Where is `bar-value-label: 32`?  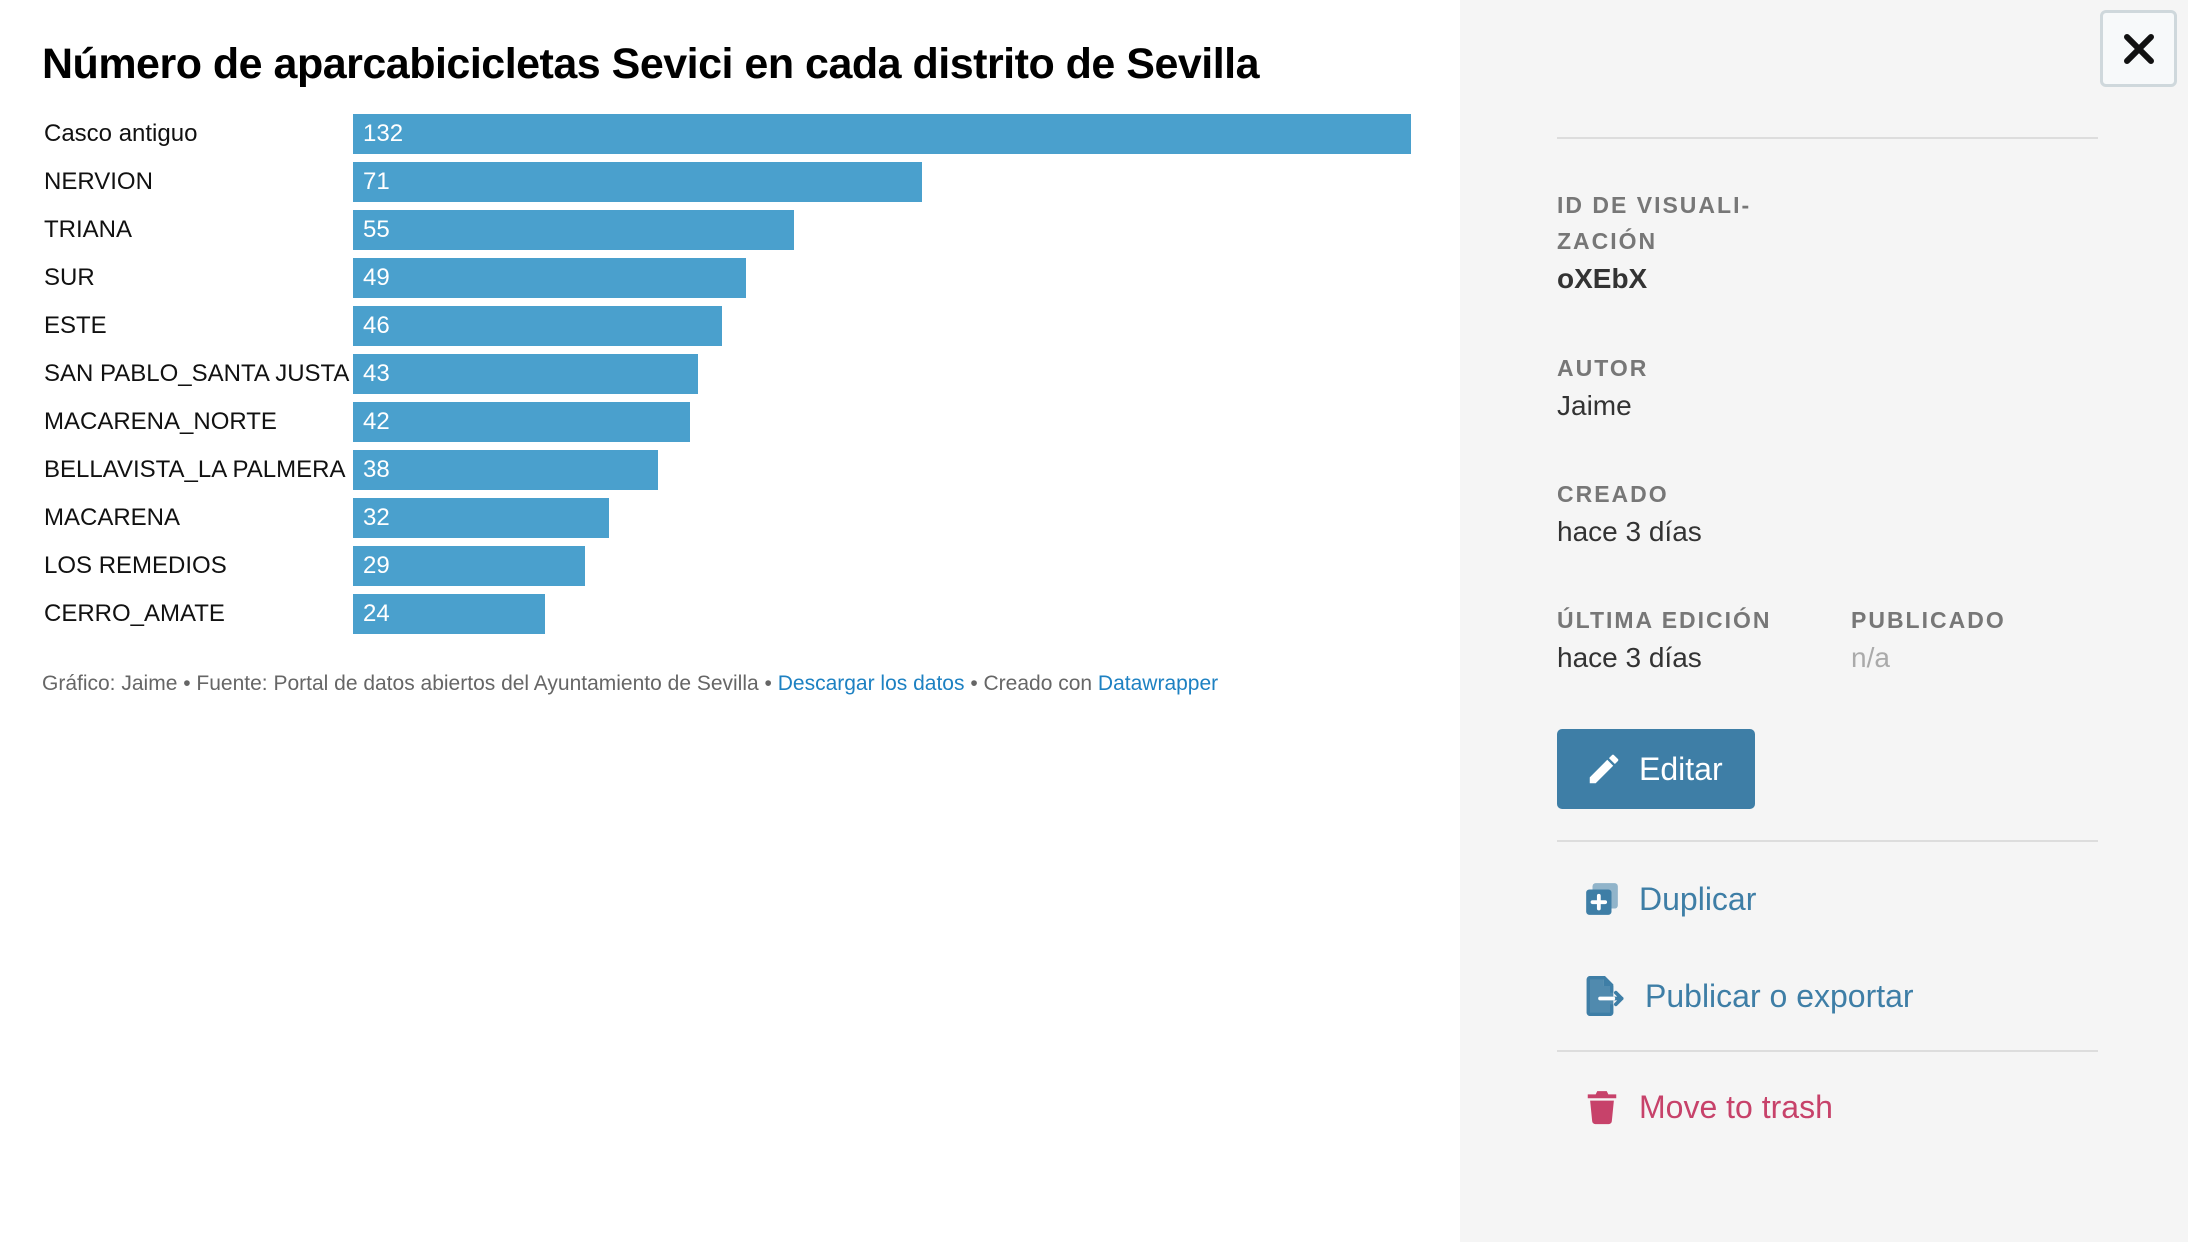
bar-value-label: 32 is located at coordinates (376, 517).